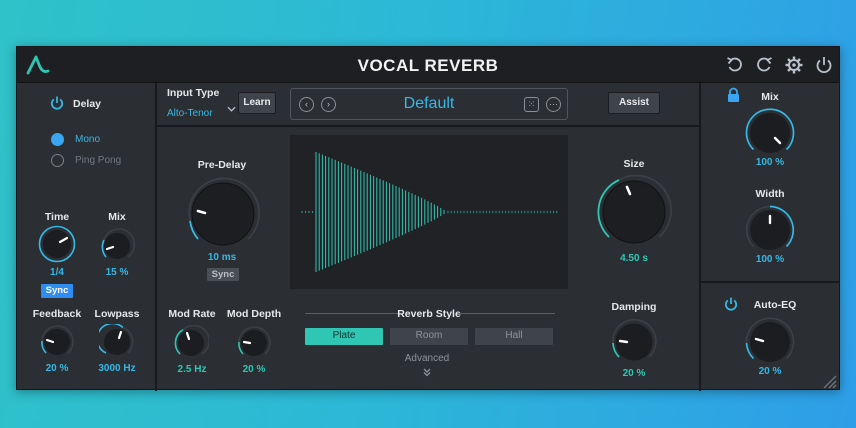 This screenshot has width=856, height=428. Describe the element at coordinates (735, 65) in the screenshot. I see `undo-icon` at that location.